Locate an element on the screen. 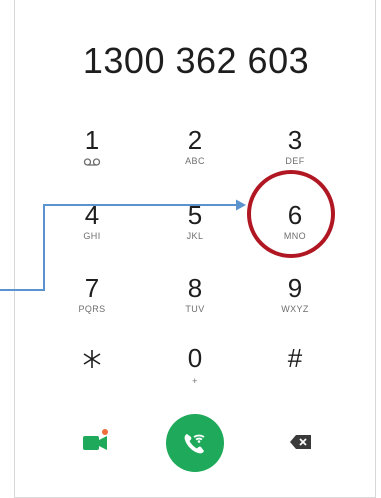 Image resolution: width=381 pixels, height=498 pixels. star-key-icon is located at coordinates (92, 359).